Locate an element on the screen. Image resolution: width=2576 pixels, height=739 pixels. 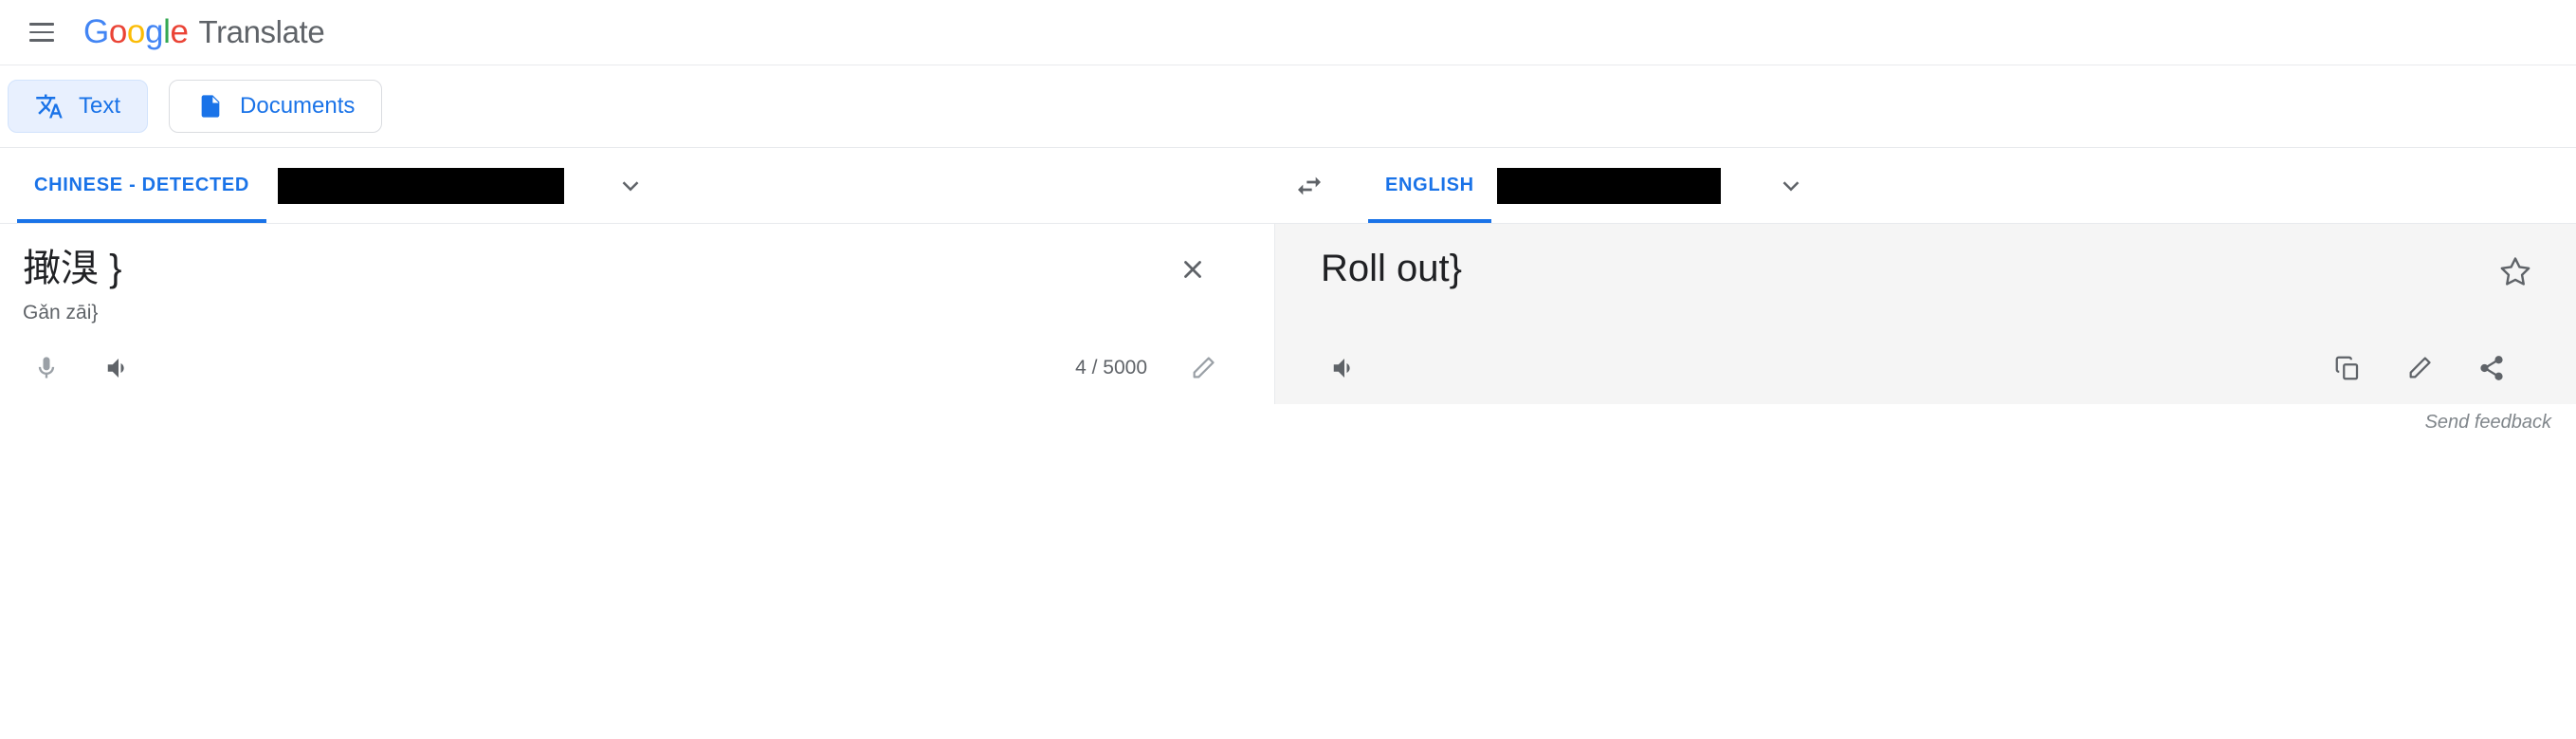
source-pencil-icon is located at coordinates (1203, 368).